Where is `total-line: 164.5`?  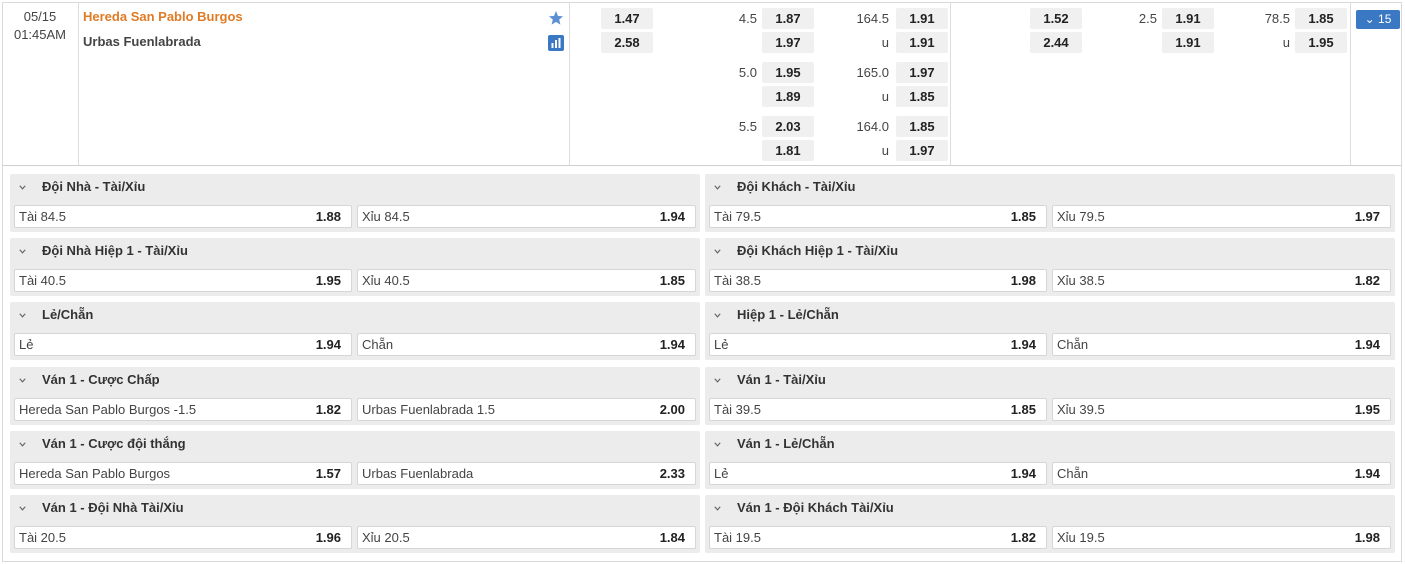
total-line: 164.5 is located at coordinates (872, 18).